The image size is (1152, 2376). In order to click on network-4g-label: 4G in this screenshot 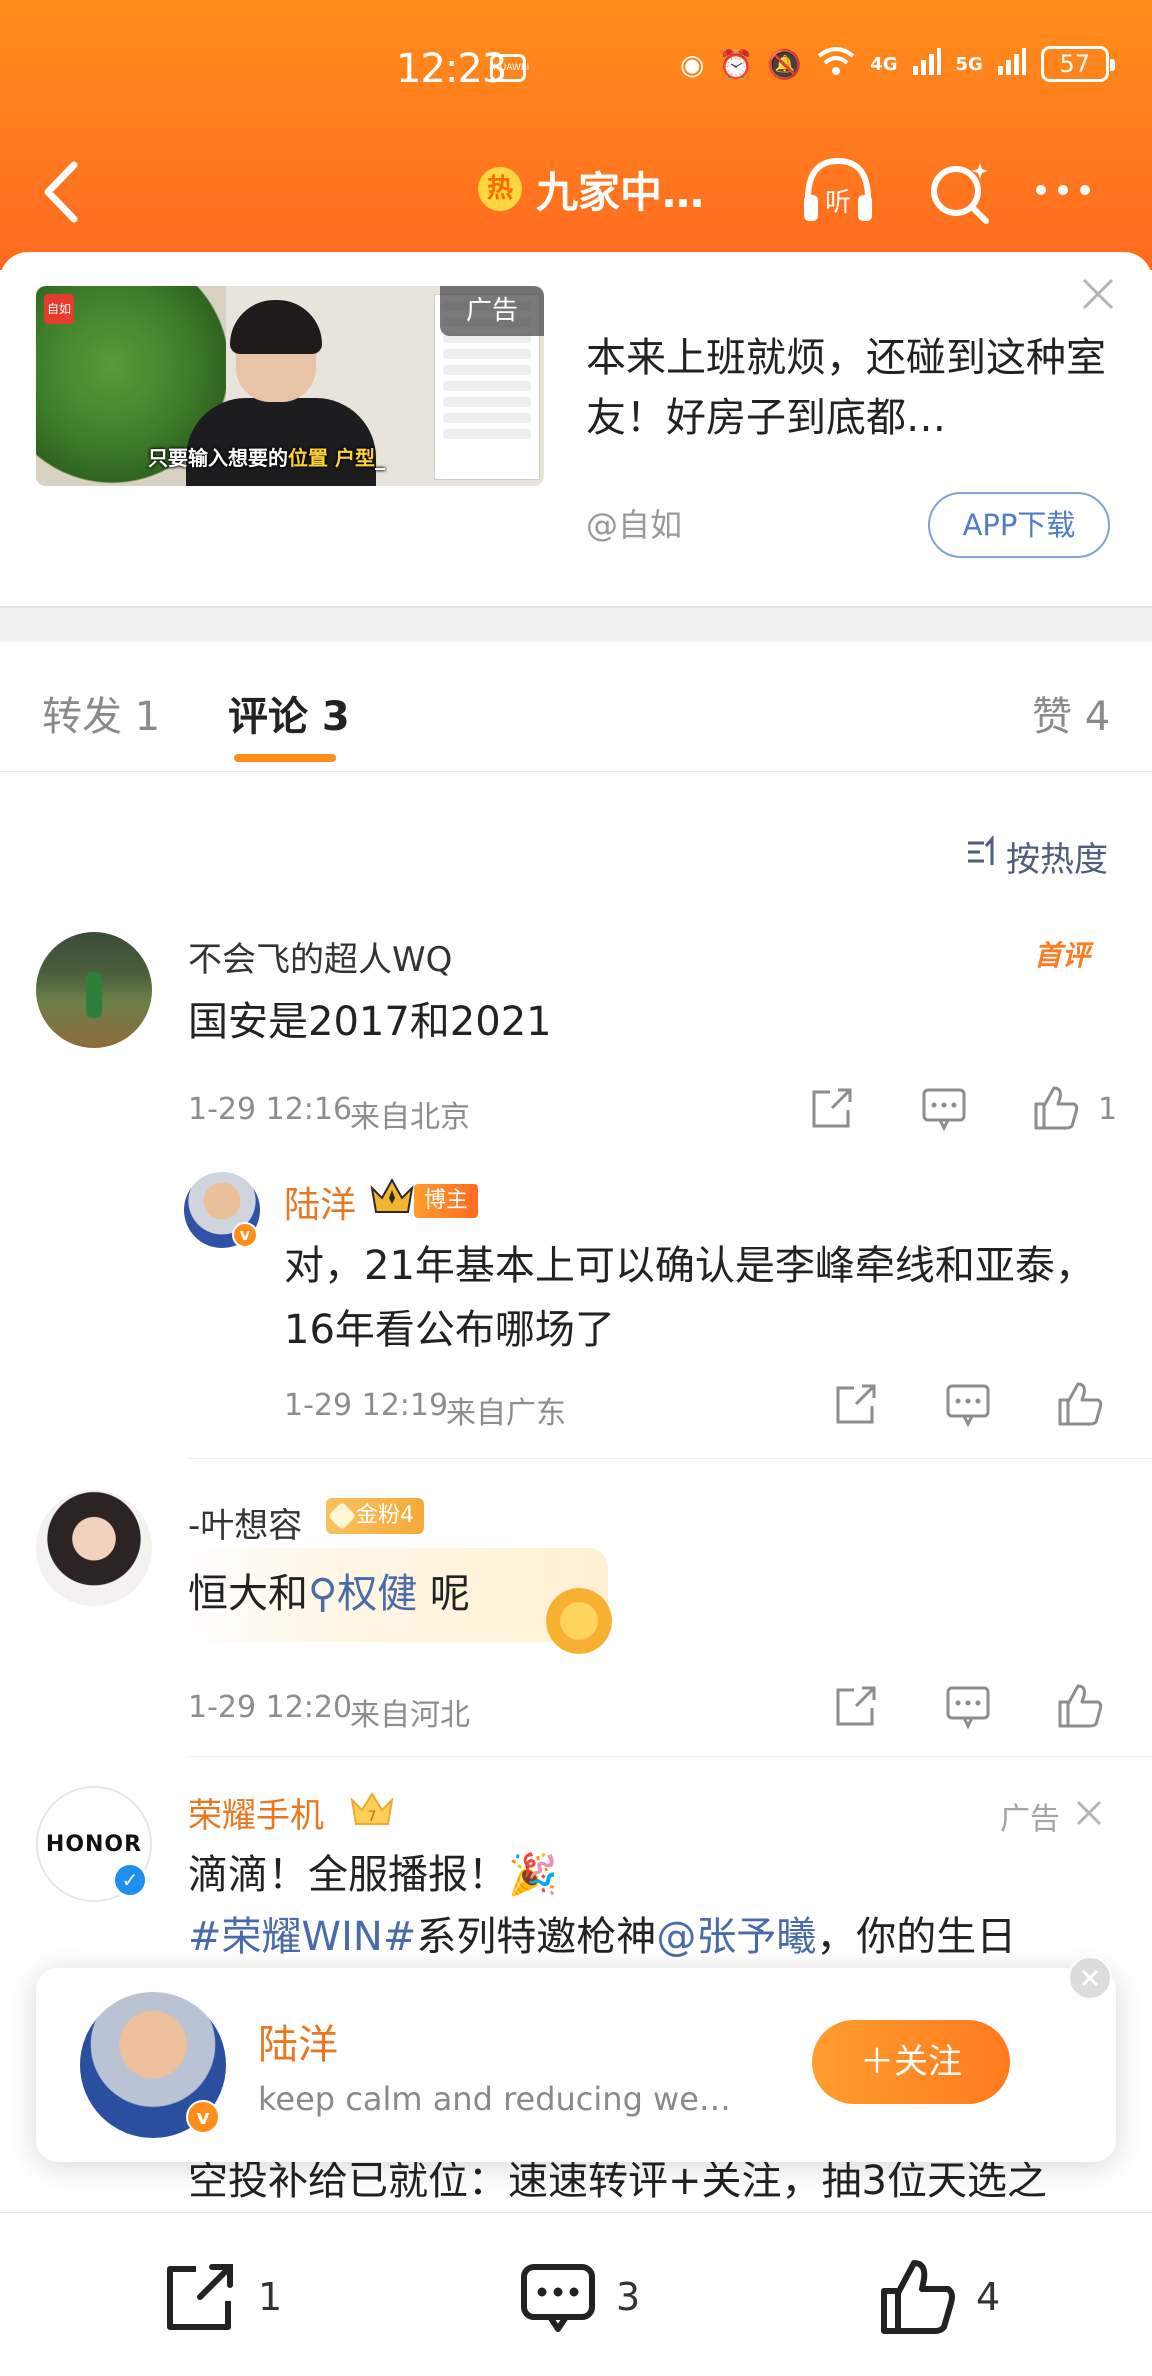, I will do `click(884, 64)`.